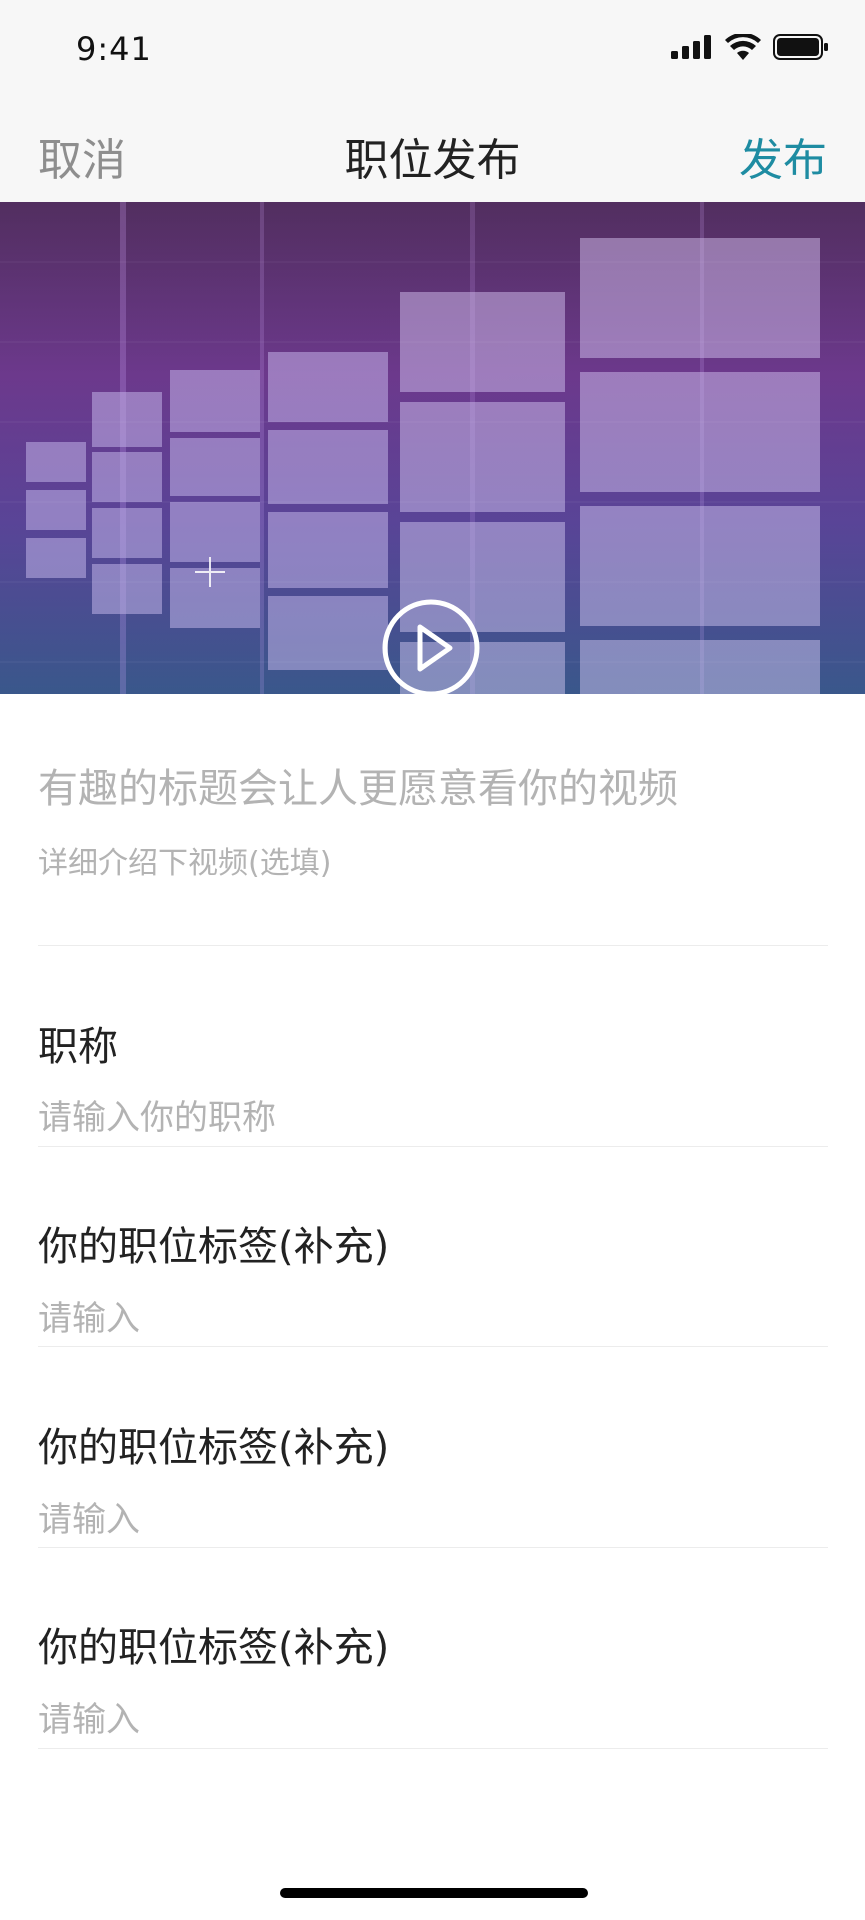 The width and height of the screenshot is (865, 1920). What do you see at coordinates (743, 47) in the screenshot?
I see `wifi-icon` at bounding box center [743, 47].